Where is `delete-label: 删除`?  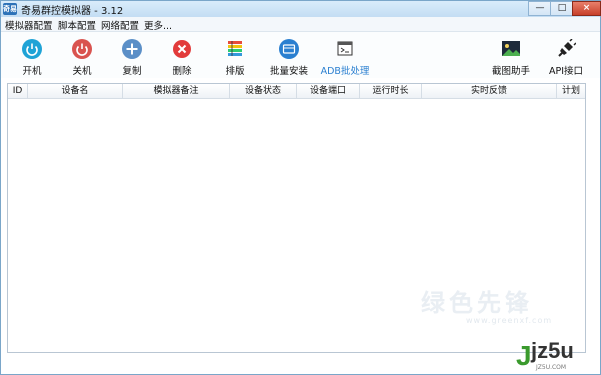 delete-label: 删除 is located at coordinates (182, 71).